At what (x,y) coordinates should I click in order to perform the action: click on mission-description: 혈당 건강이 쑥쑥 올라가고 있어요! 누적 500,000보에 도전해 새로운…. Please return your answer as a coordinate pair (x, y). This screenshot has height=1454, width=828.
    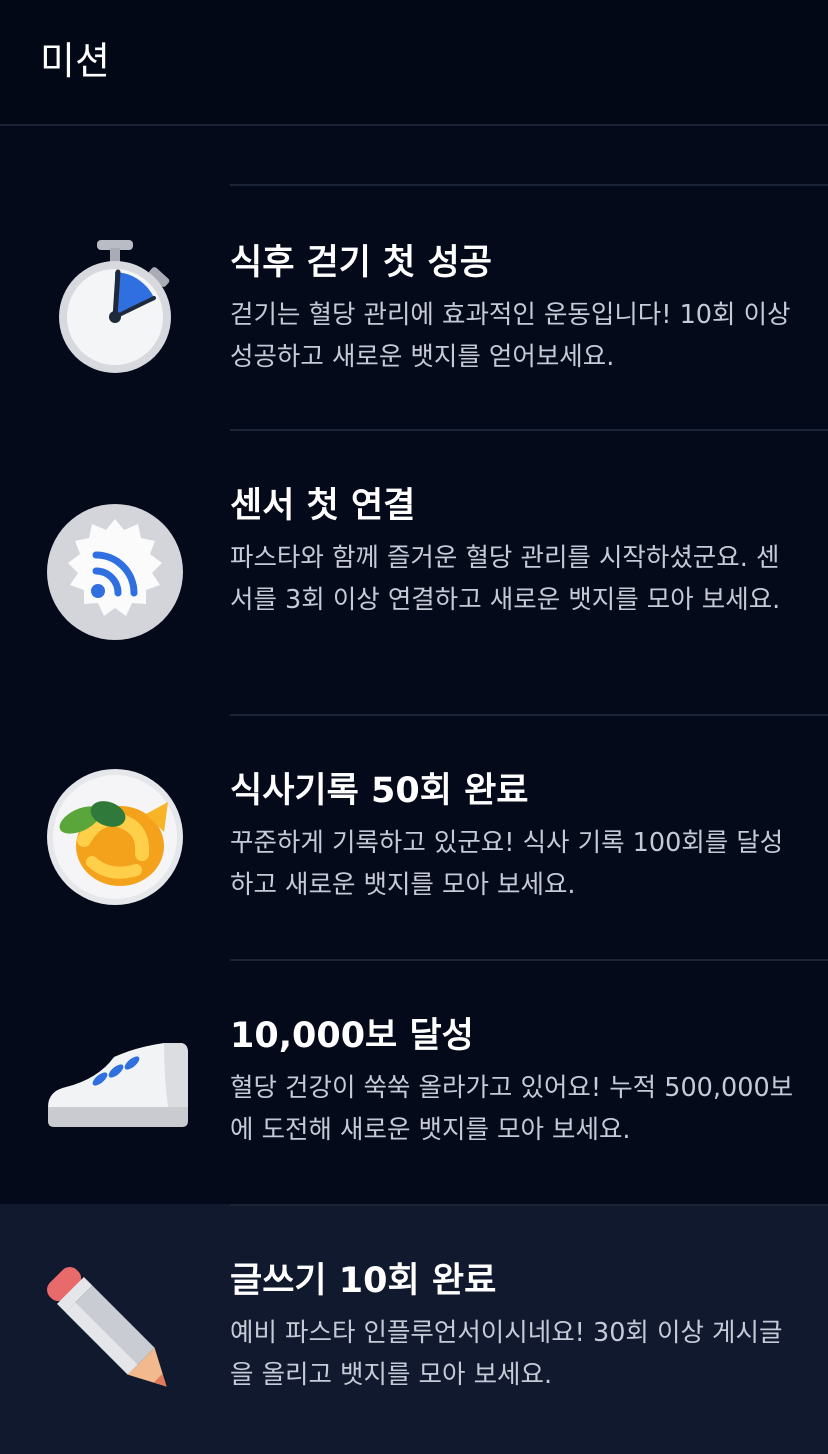
    Looking at the image, I should click on (512, 1109).